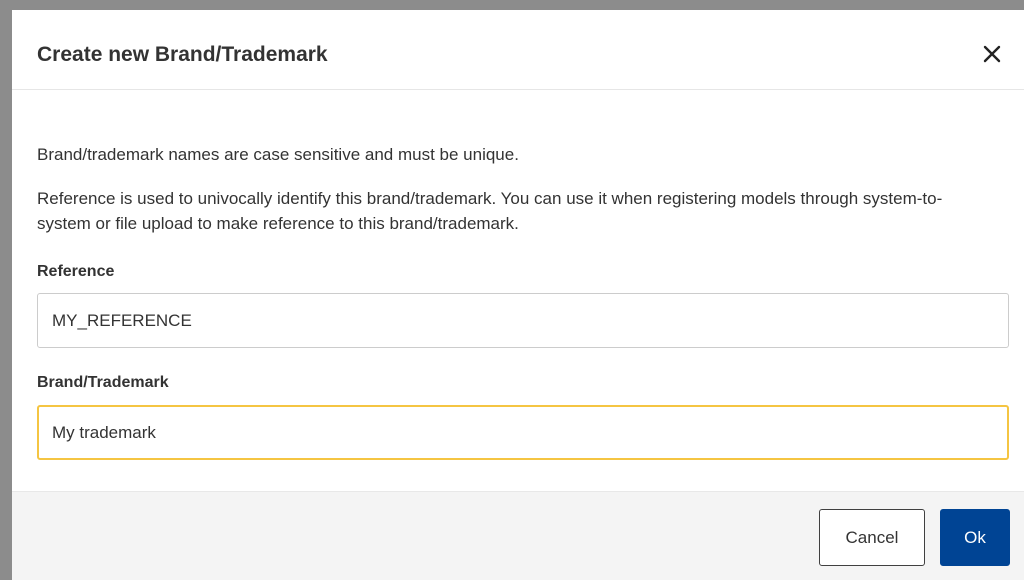 The image size is (1024, 580). Describe the element at coordinates (975, 537) in the screenshot. I see `ok-button: Ok` at that location.